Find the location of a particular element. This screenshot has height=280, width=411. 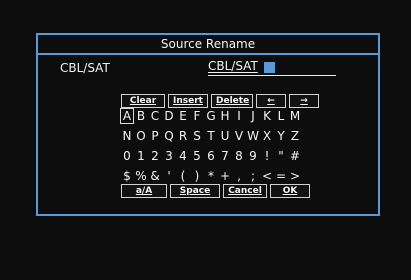

key-0-4: E is located at coordinates (183, 116).